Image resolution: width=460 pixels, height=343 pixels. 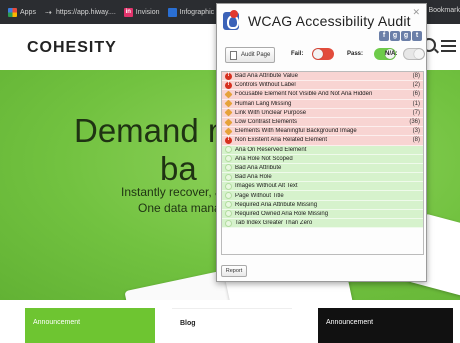 I want to click on github-icon: g, so click(x=406, y=36).